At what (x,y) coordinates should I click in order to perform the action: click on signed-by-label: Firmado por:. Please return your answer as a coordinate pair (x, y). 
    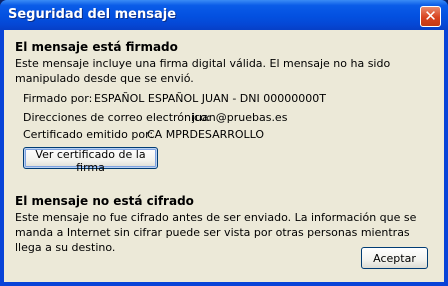
    Looking at the image, I should click on (58, 98).